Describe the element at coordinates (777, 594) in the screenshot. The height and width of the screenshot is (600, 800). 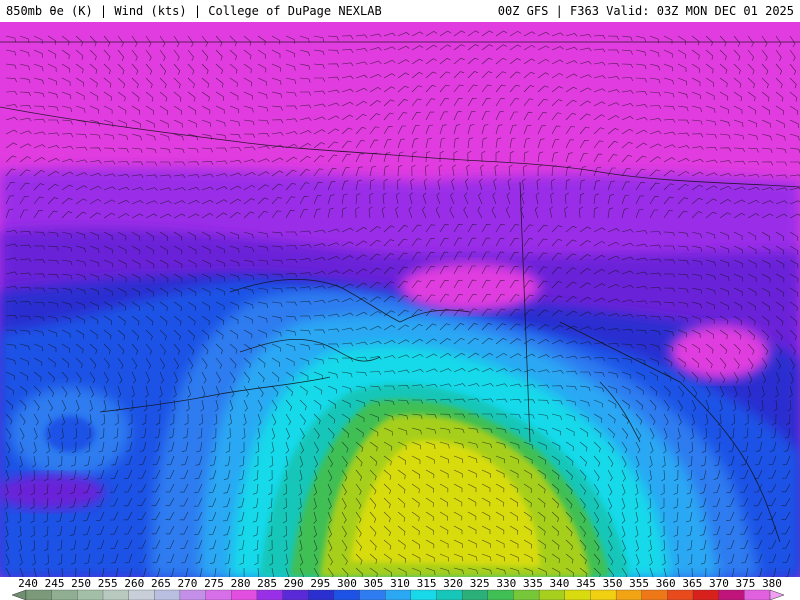
I see `colorbar-right-arrow` at that location.